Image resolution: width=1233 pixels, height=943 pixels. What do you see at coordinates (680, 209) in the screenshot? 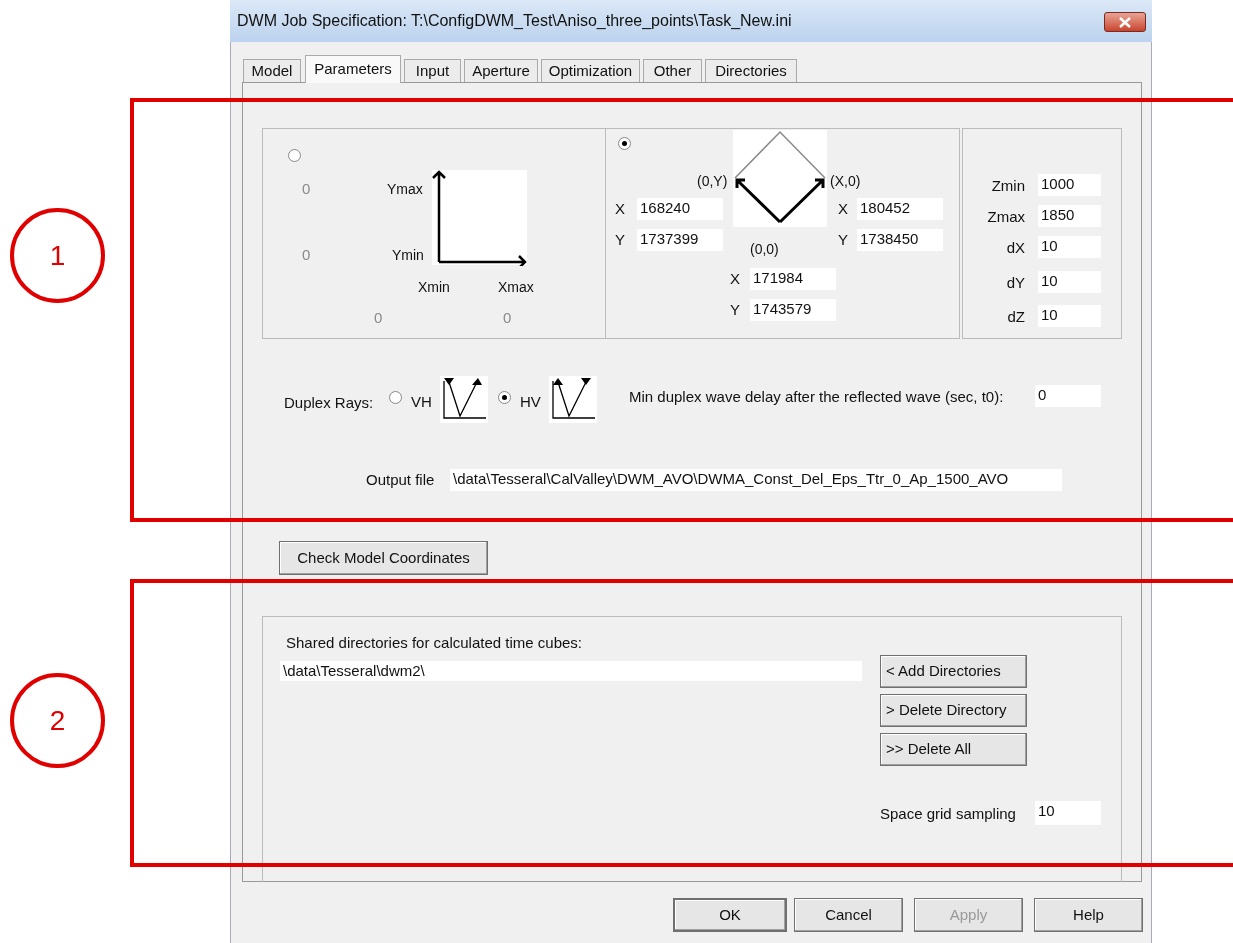
I see `text-field: 168240` at bounding box center [680, 209].